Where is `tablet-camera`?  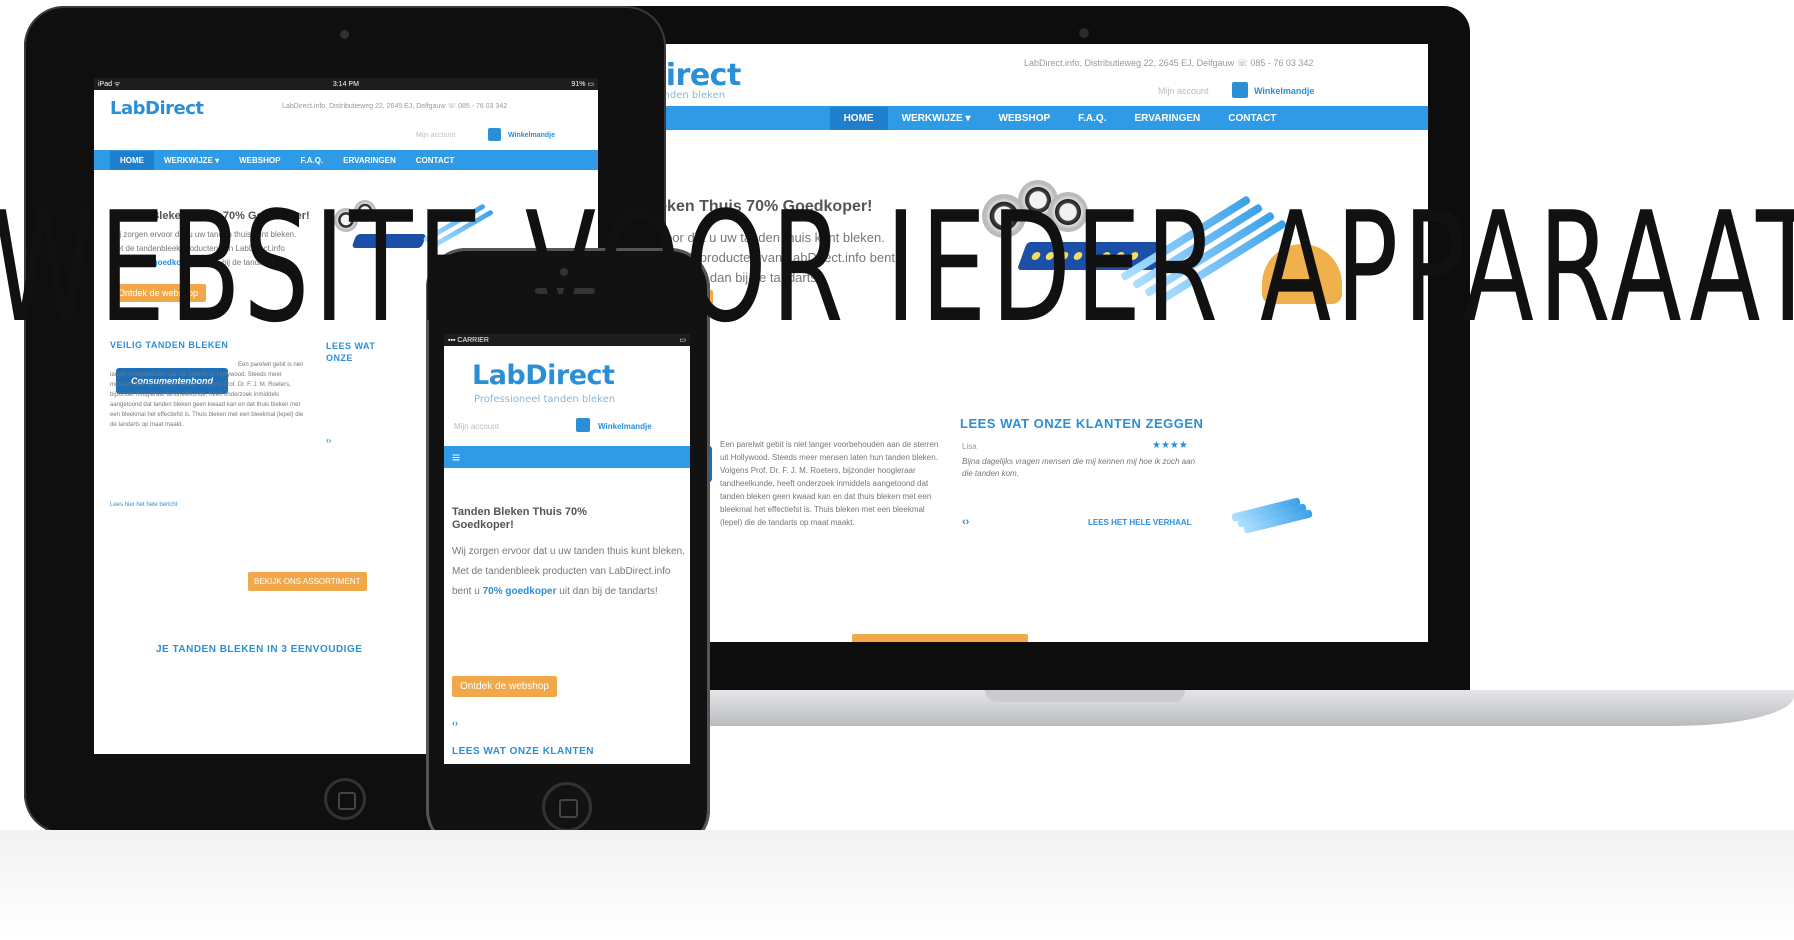 tablet-camera is located at coordinates (344, 34).